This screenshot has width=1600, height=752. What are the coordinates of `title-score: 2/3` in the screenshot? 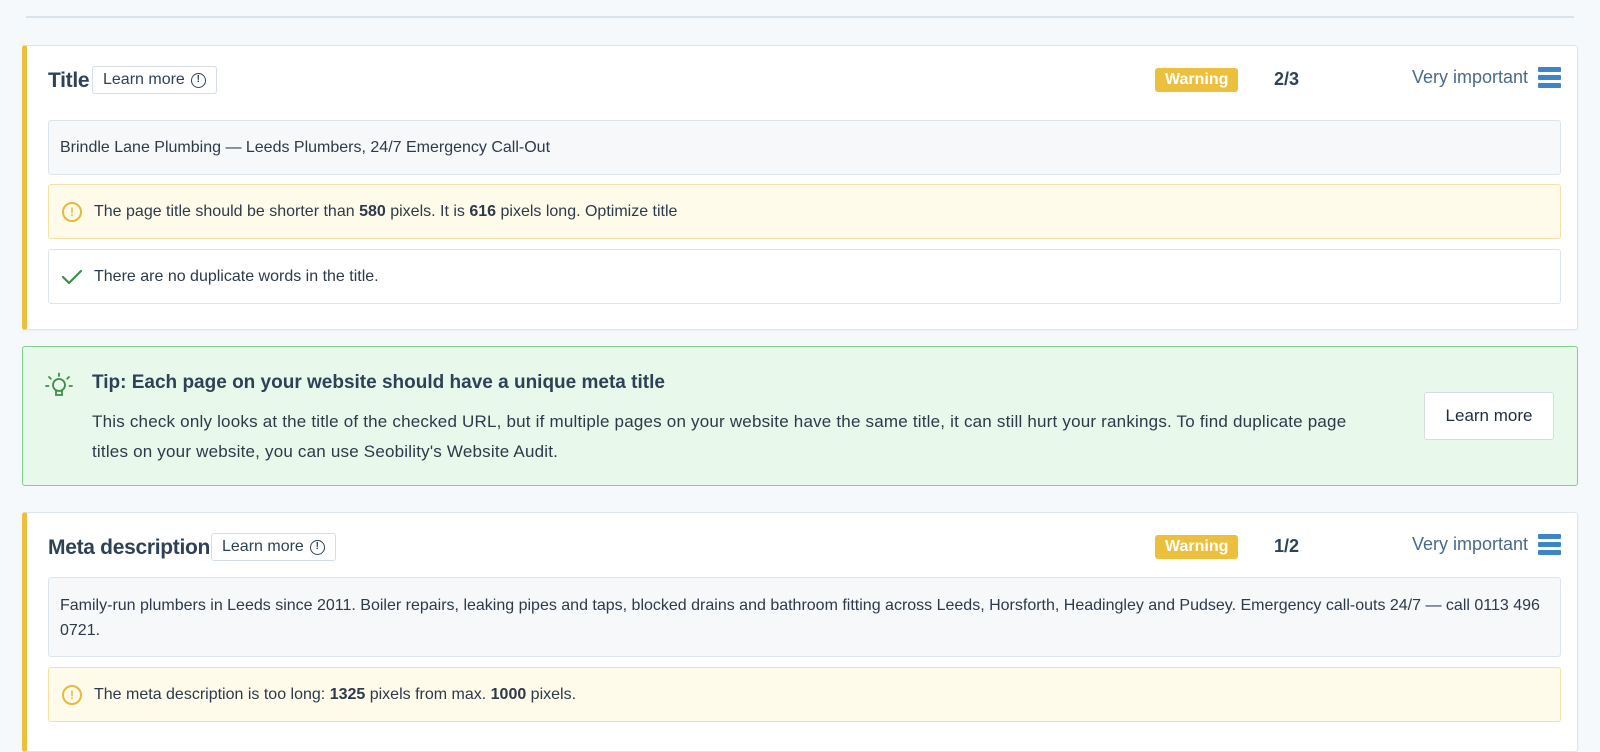 It's located at (1287, 79).